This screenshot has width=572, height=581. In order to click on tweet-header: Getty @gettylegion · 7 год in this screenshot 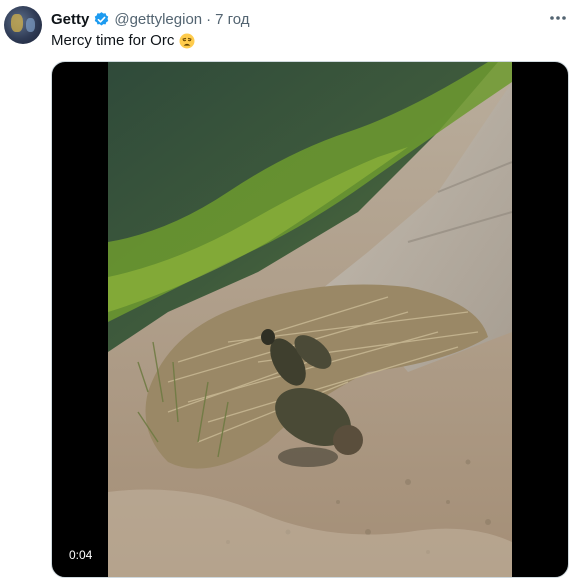, I will do `click(150, 19)`.